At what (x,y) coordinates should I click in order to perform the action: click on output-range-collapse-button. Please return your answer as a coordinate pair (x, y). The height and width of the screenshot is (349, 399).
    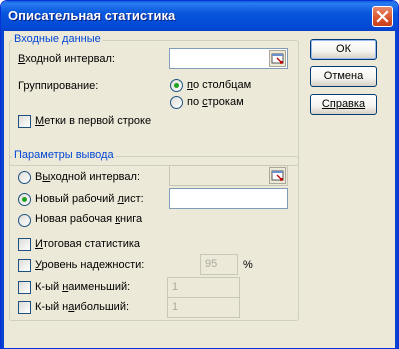
    Looking at the image, I should click on (277, 175).